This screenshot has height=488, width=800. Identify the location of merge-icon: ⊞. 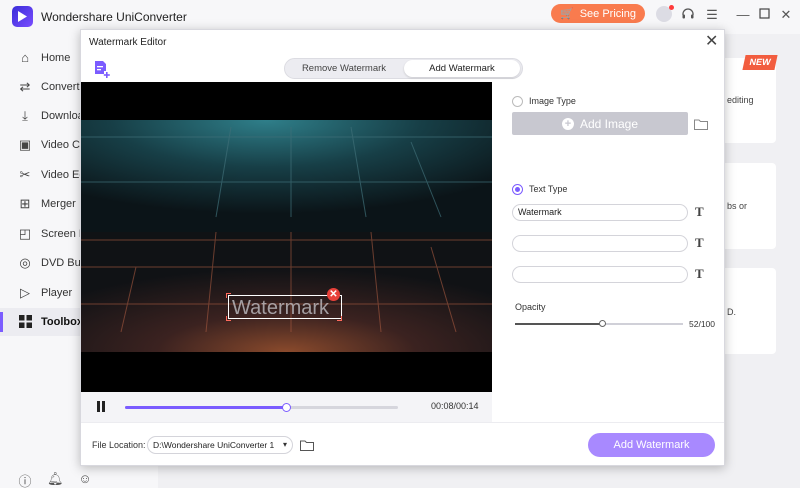
(25, 203).